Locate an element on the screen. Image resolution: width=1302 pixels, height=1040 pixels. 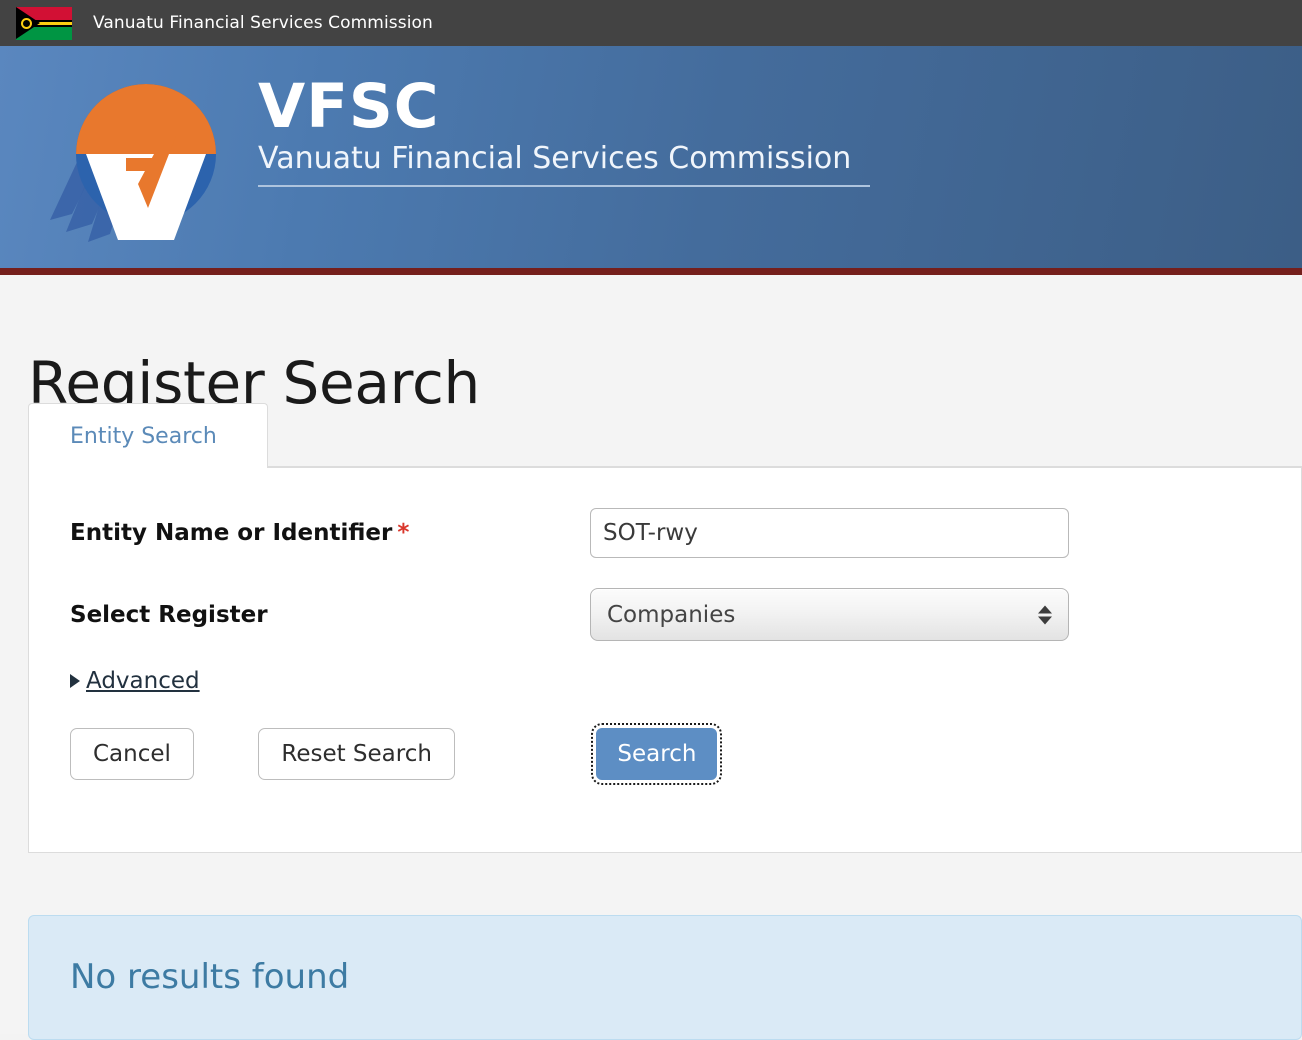
register-select: Companies is located at coordinates (829, 614).